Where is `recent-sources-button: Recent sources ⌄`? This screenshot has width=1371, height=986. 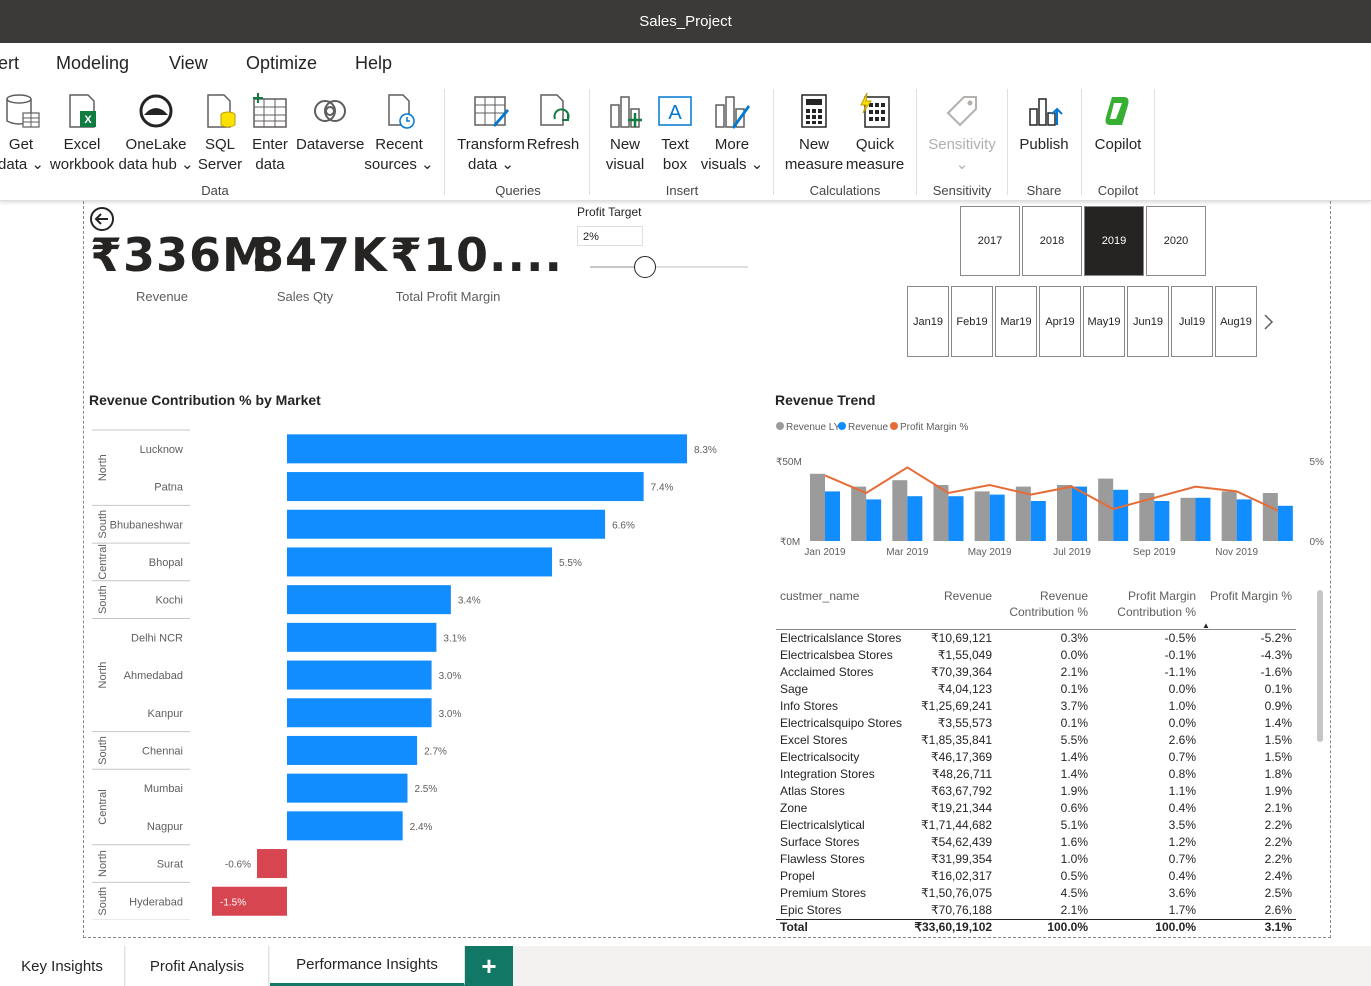 recent-sources-button: Recent sources ⌄ is located at coordinates (399, 133).